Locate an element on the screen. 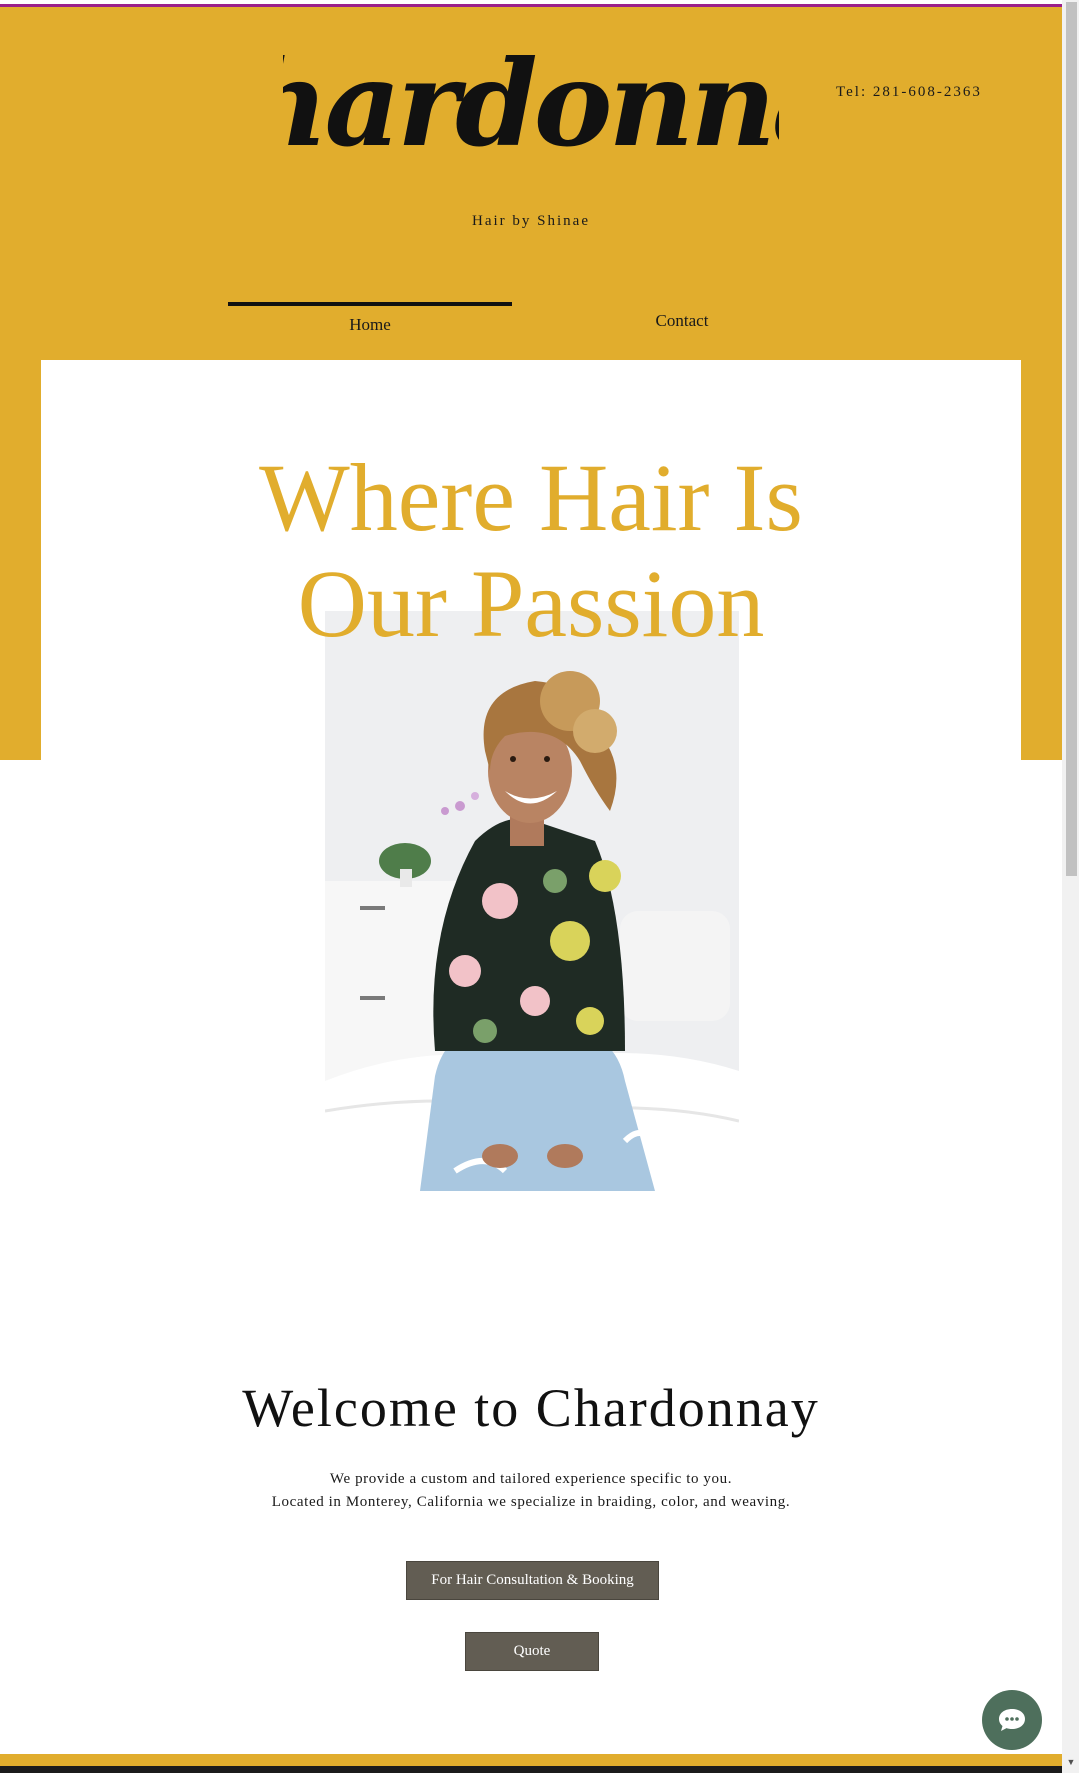 The image size is (1079, 1773). welcome-heading: Welcome to Chardonnay is located at coordinates (531, 1408).